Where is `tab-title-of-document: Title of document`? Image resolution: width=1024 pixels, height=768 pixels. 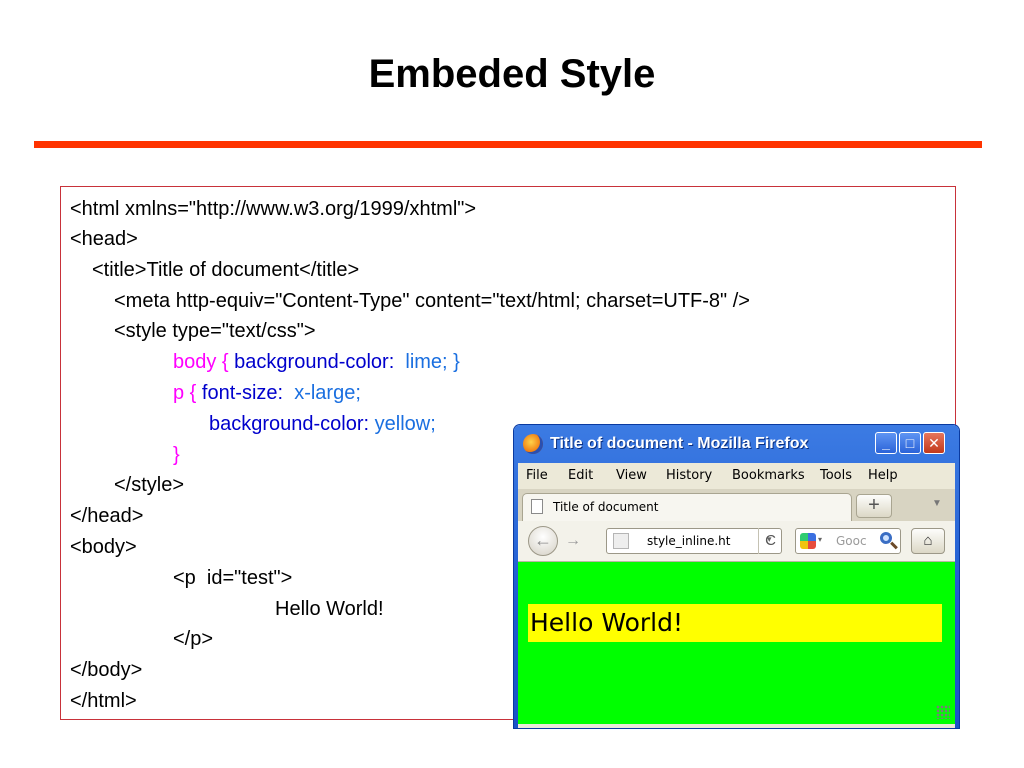
tab-title-of-document: Title of document is located at coordinates (687, 507).